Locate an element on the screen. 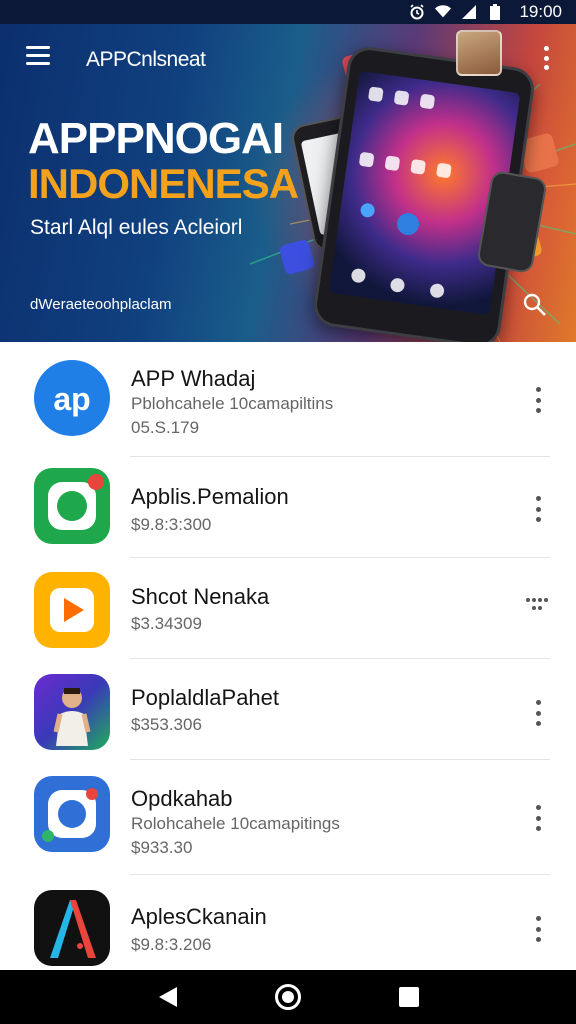 Image resolution: width=576 pixels, height=1024 pixels. more-horiz-icon is located at coordinates (537, 605).